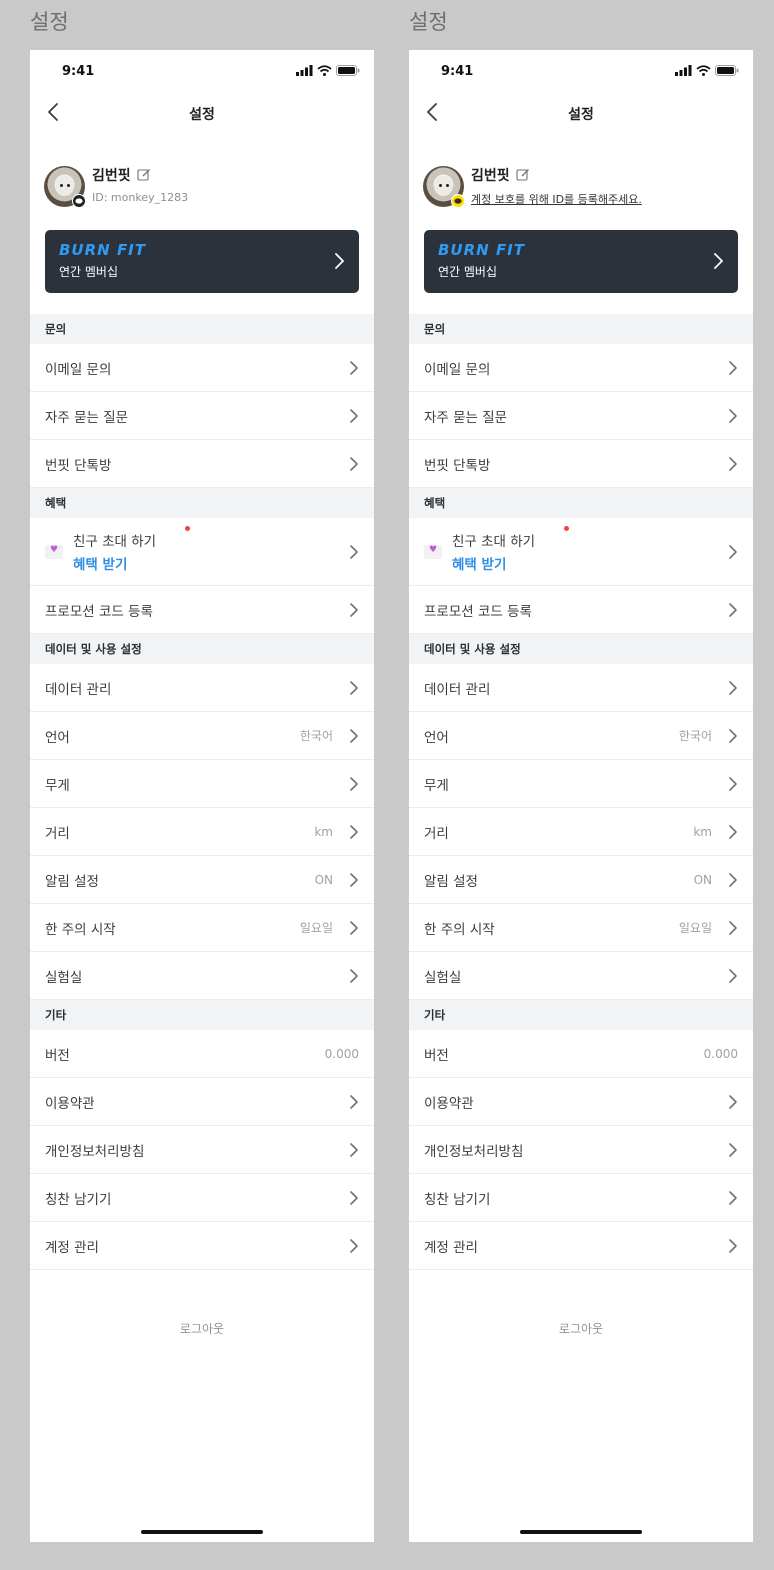 The image size is (774, 1570). I want to click on burnfit-logo: BURN FIT, so click(481, 250).